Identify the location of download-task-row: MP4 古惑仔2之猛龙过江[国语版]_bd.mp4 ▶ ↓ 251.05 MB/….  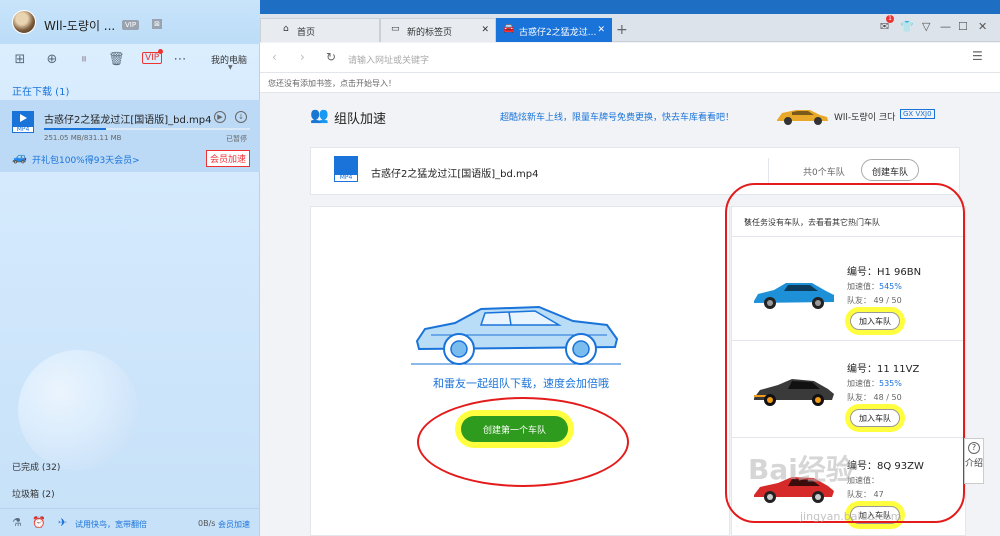
(130, 136).